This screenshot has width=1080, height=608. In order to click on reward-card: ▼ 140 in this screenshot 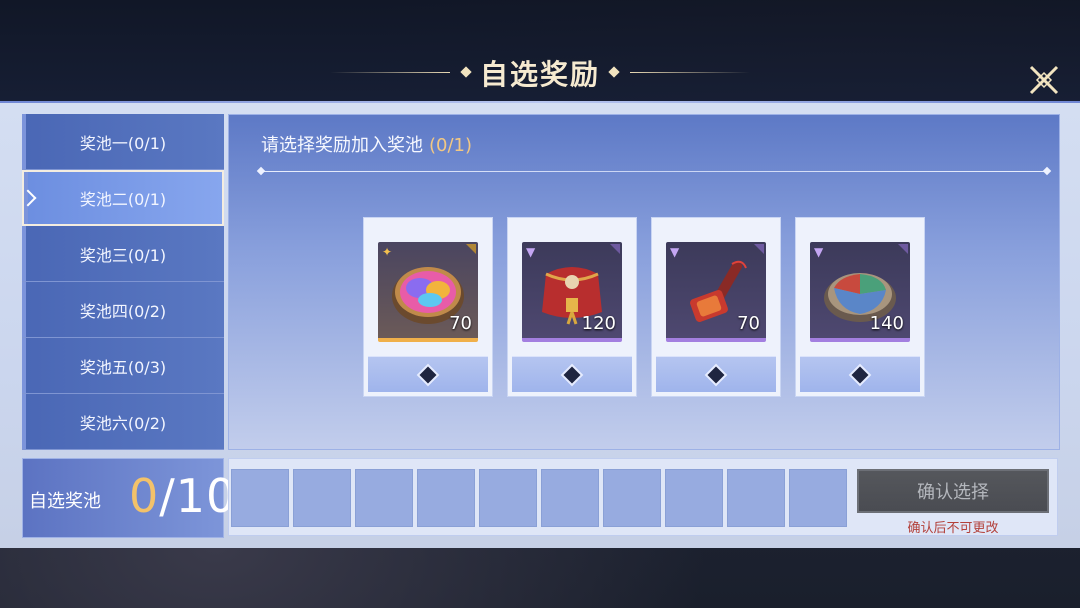, I will do `click(860, 307)`.